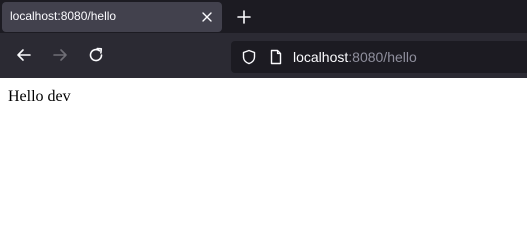 The height and width of the screenshot is (240, 527). Describe the element at coordinates (60, 55) in the screenshot. I see `arrow-right-icon` at that location.